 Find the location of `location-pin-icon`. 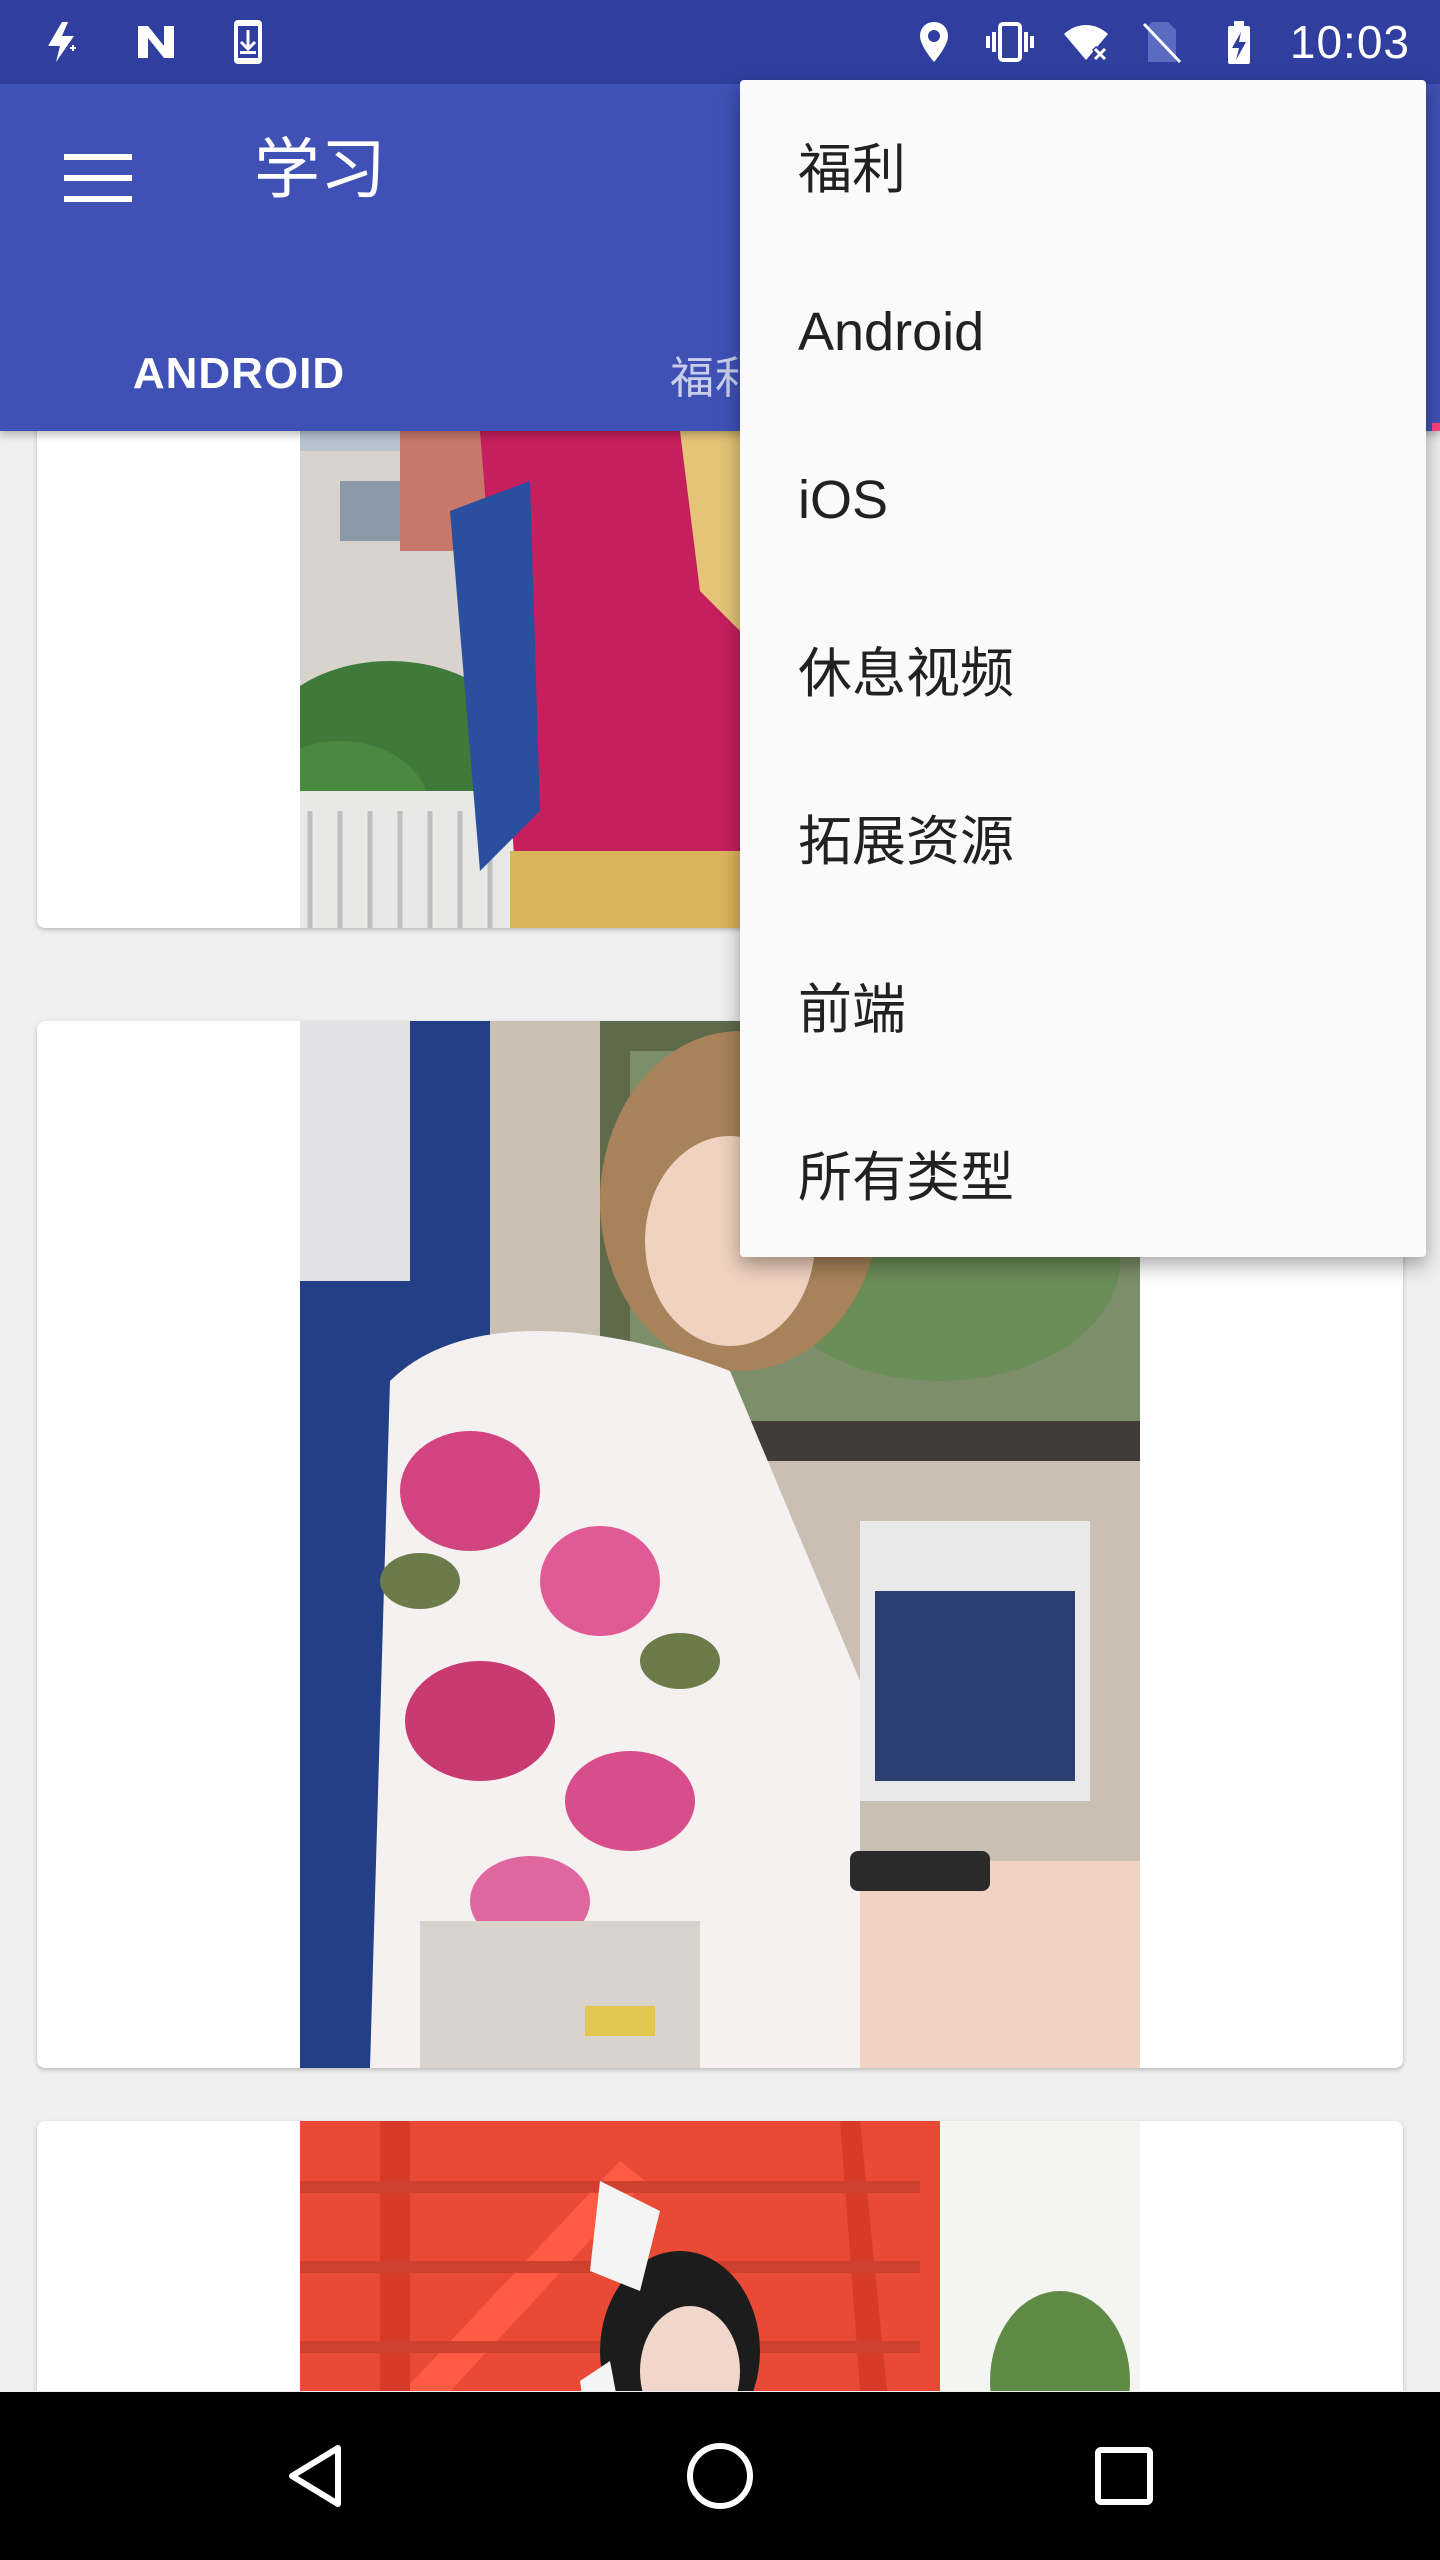

location-pin-icon is located at coordinates (934, 42).